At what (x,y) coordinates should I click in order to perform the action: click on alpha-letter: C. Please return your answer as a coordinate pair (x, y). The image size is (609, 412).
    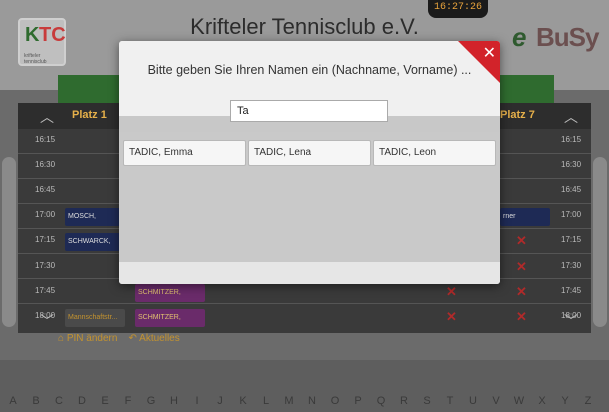
    Looking at the image, I should click on (59, 401).